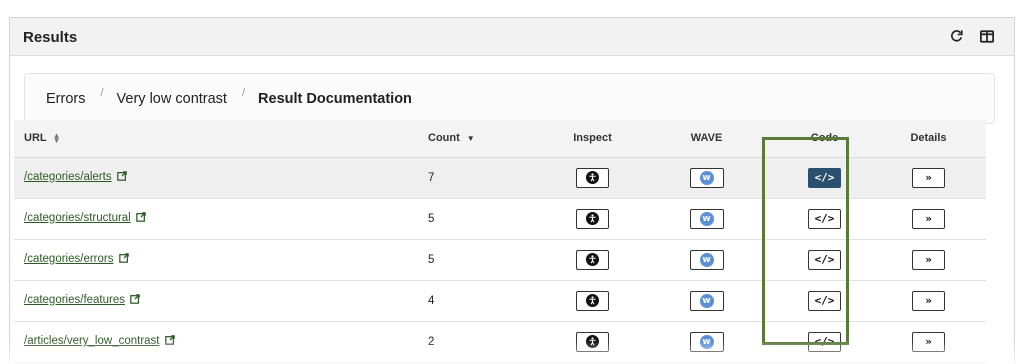 This screenshot has height=364, width=1024. What do you see at coordinates (431, 341) in the screenshot?
I see `count-value: 2` at bounding box center [431, 341].